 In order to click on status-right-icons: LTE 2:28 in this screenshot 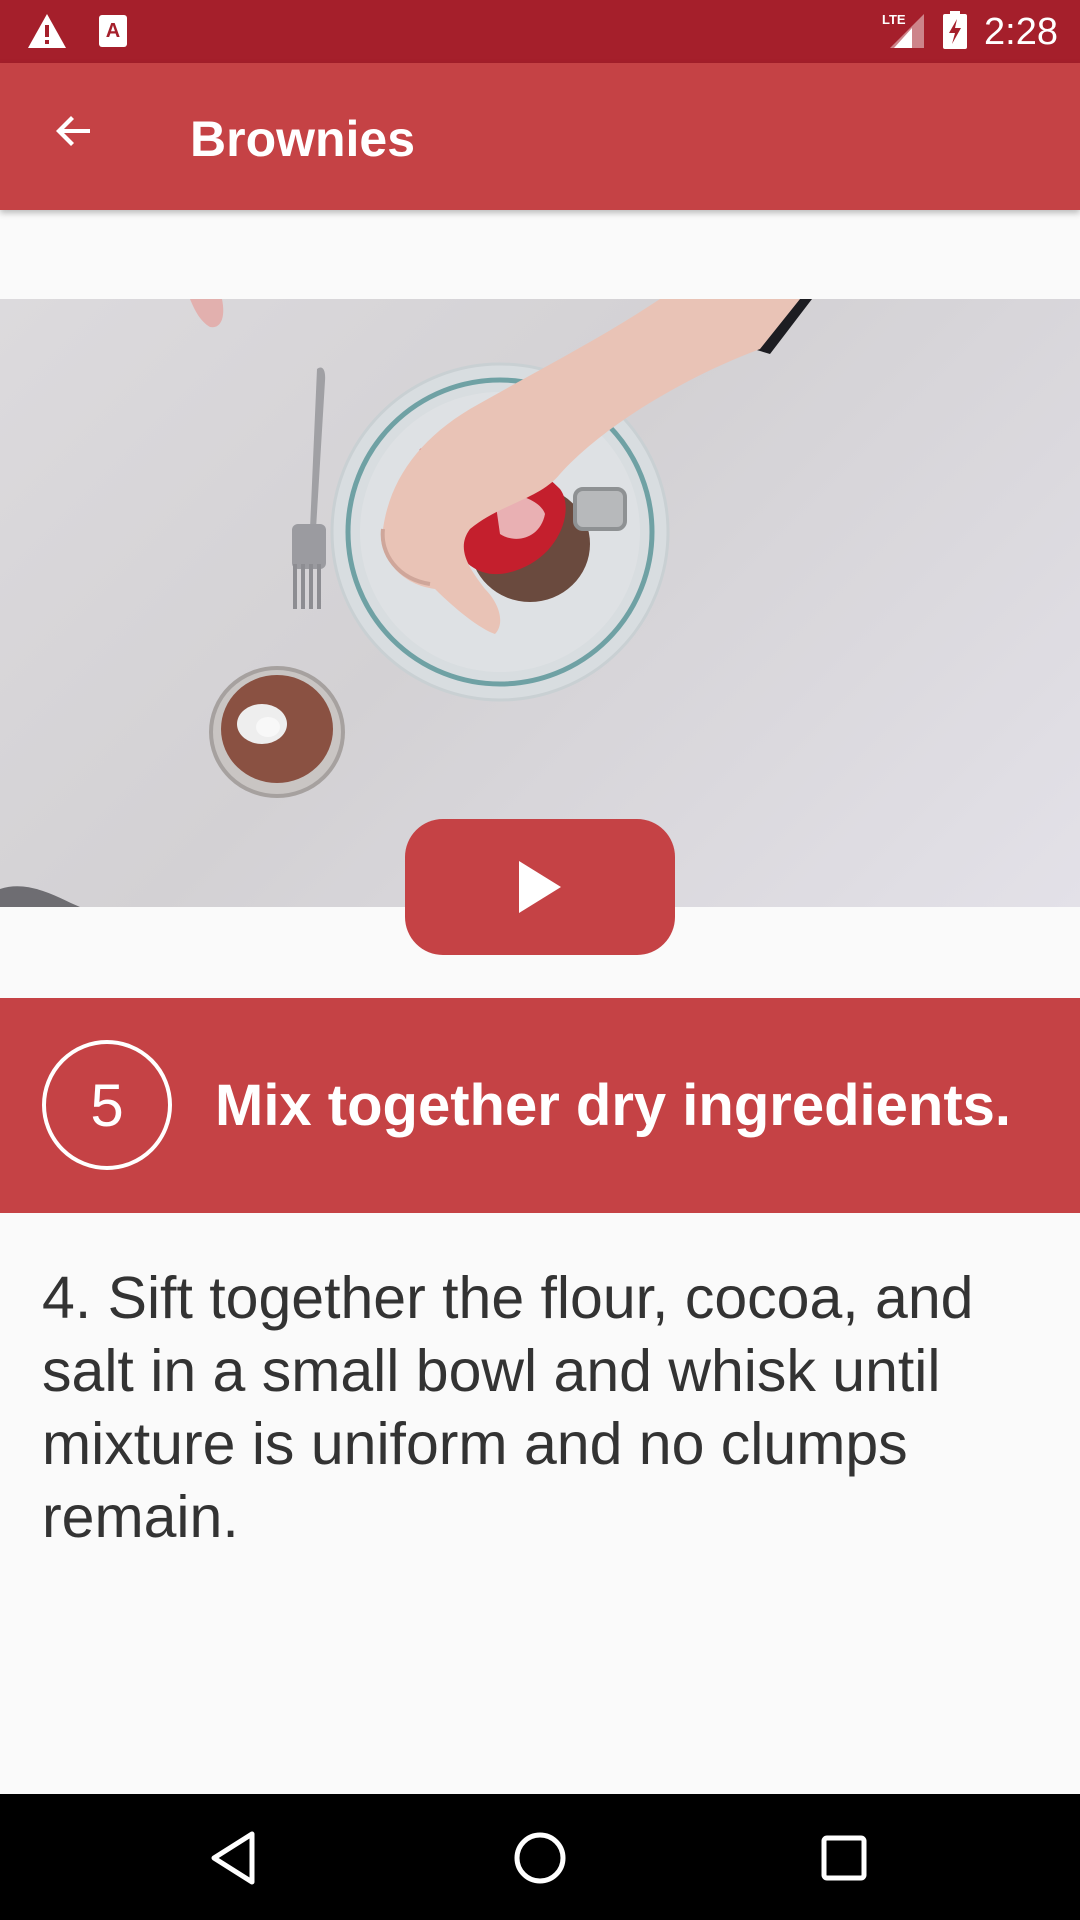, I will do `click(969, 32)`.